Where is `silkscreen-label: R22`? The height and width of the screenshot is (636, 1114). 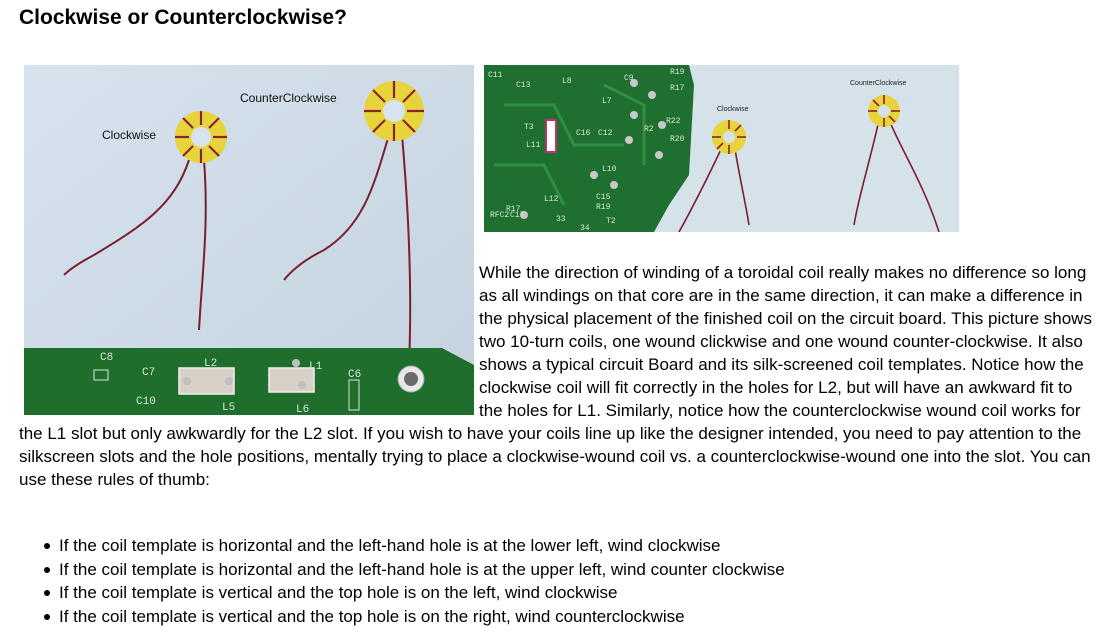 silkscreen-label: R22 is located at coordinates (673, 121).